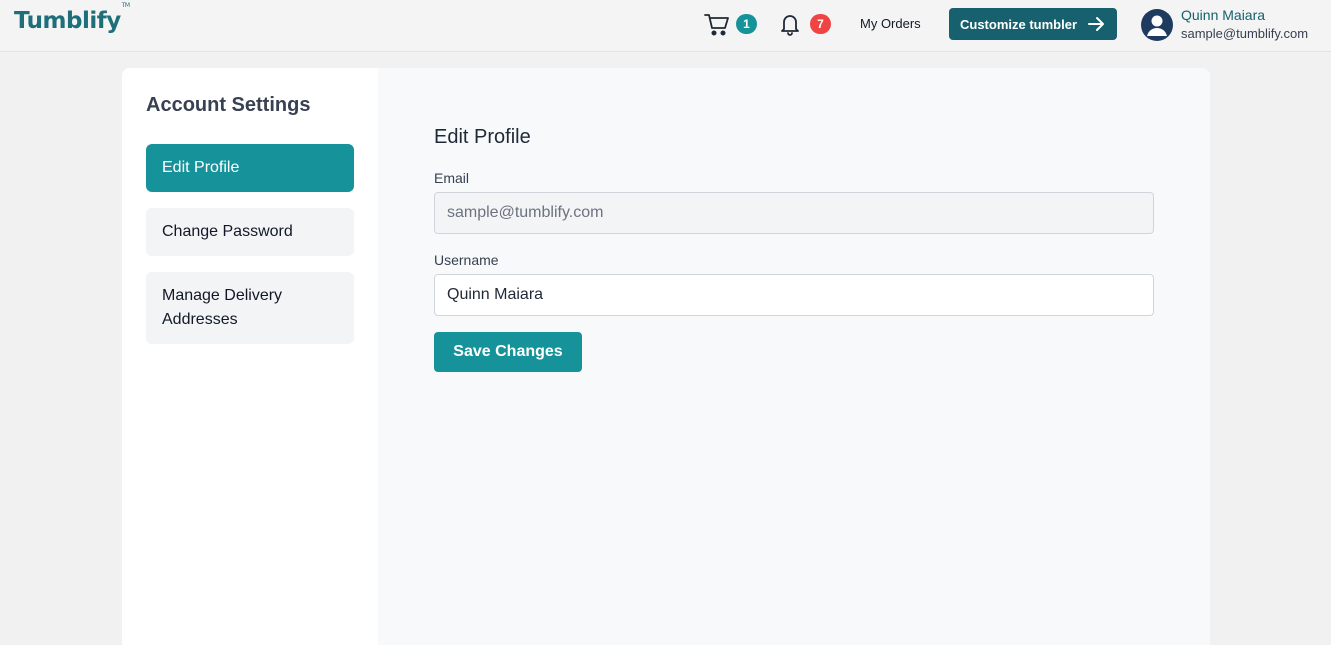  Describe the element at coordinates (1245, 33) in the screenshot. I see `user-email: sample@tumblify.com` at that location.